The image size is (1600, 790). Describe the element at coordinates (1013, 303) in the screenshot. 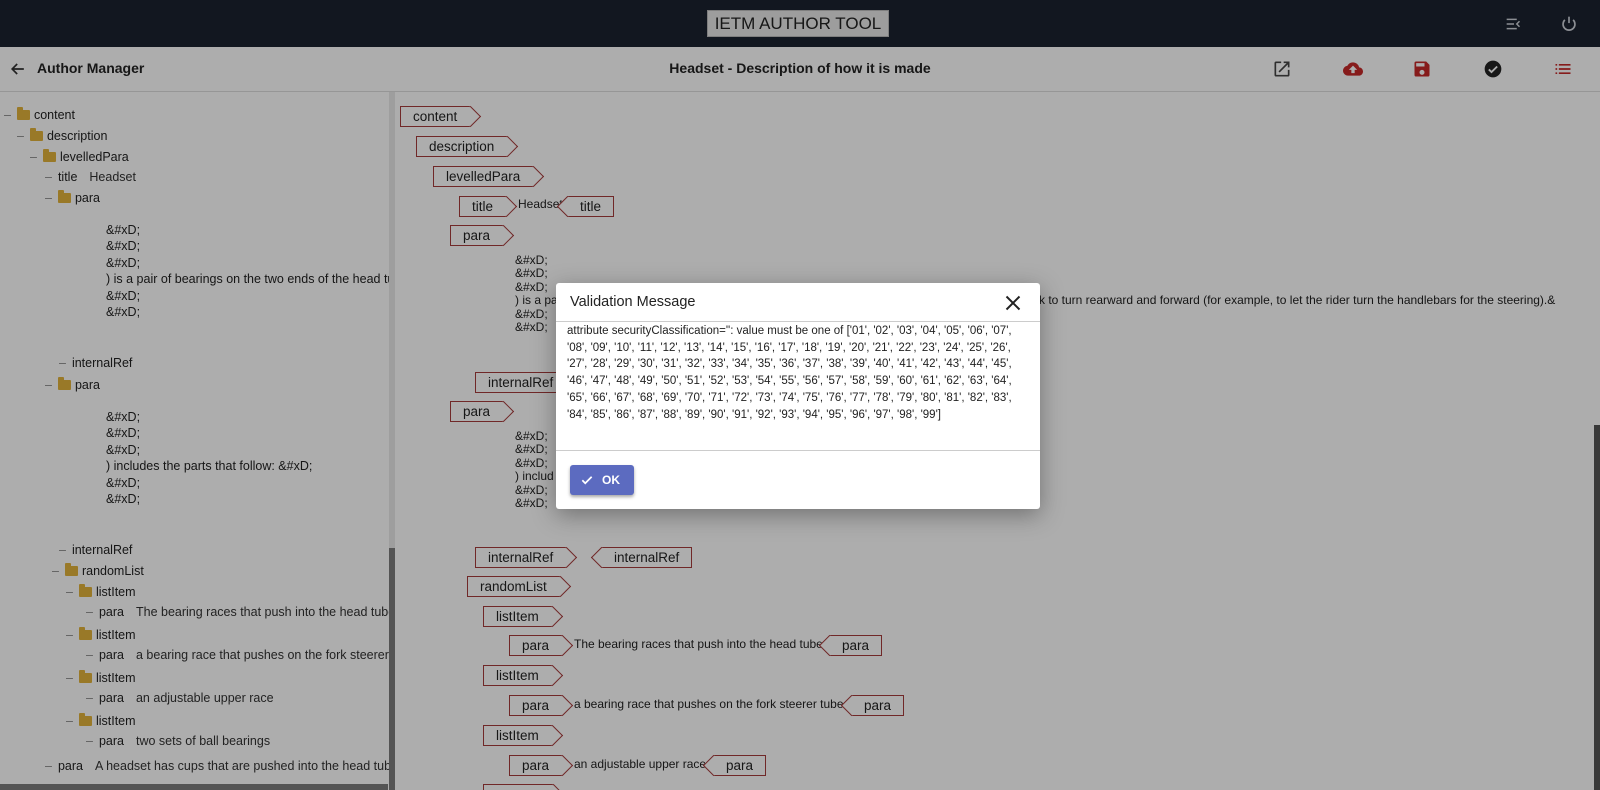

I see `close-icon` at that location.